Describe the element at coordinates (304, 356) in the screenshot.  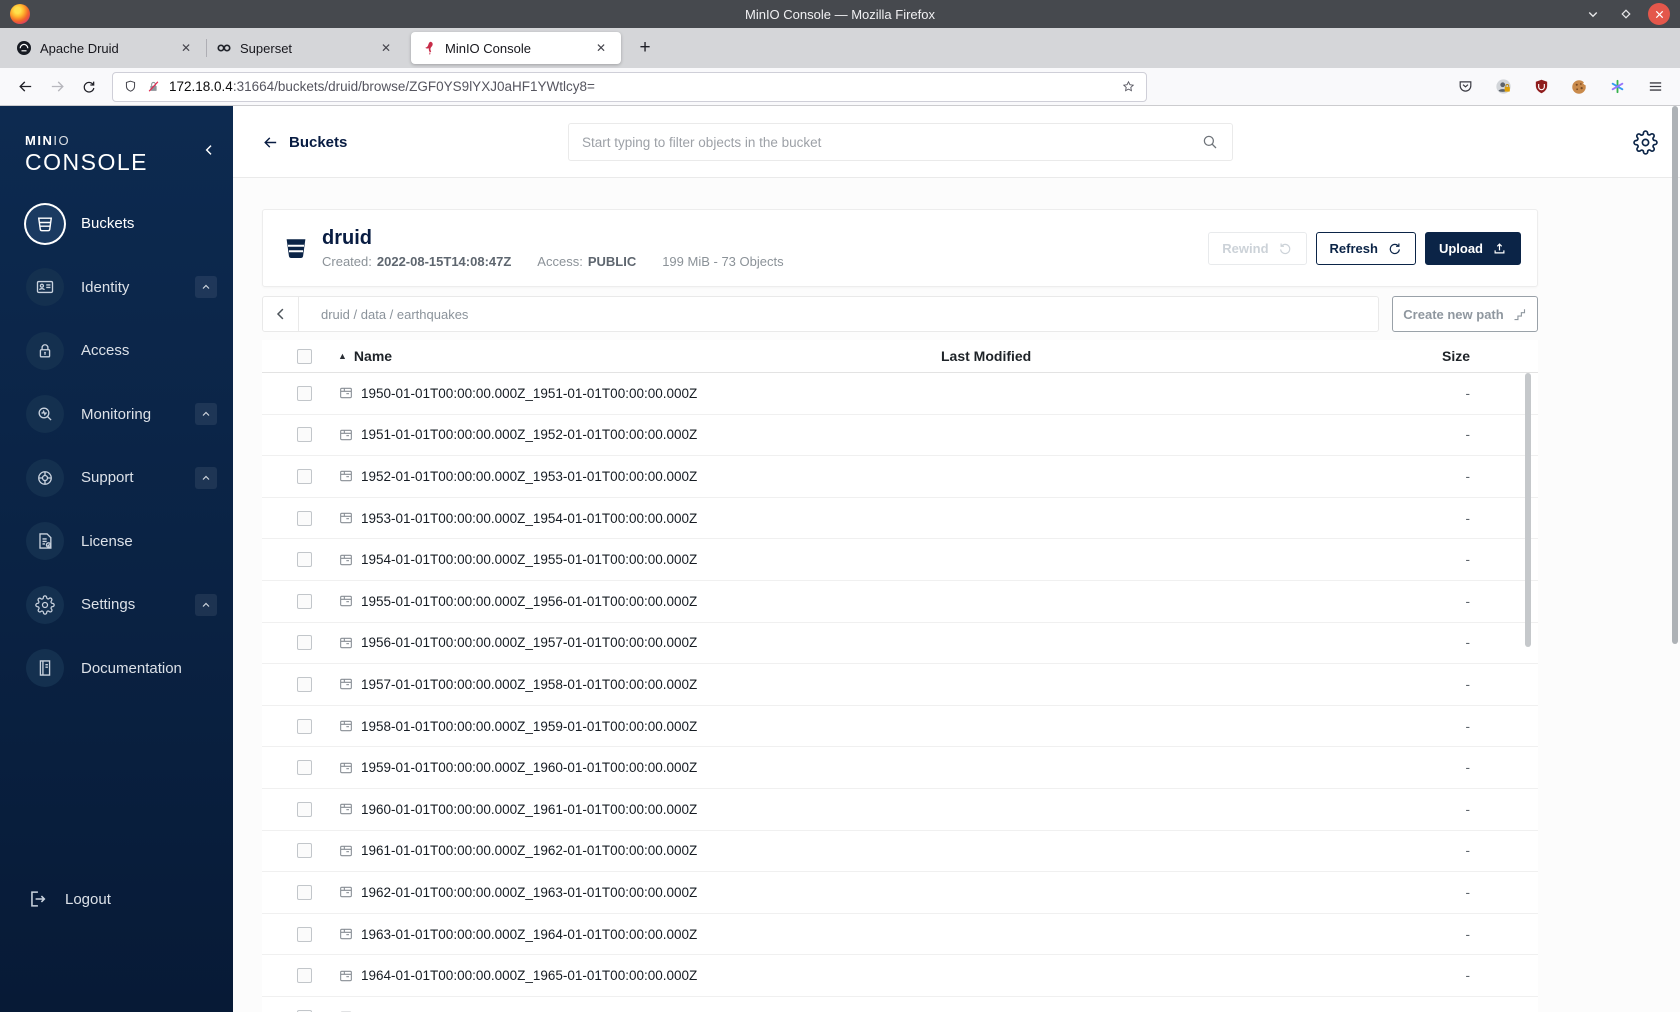
I see `select-all-checkbox` at that location.